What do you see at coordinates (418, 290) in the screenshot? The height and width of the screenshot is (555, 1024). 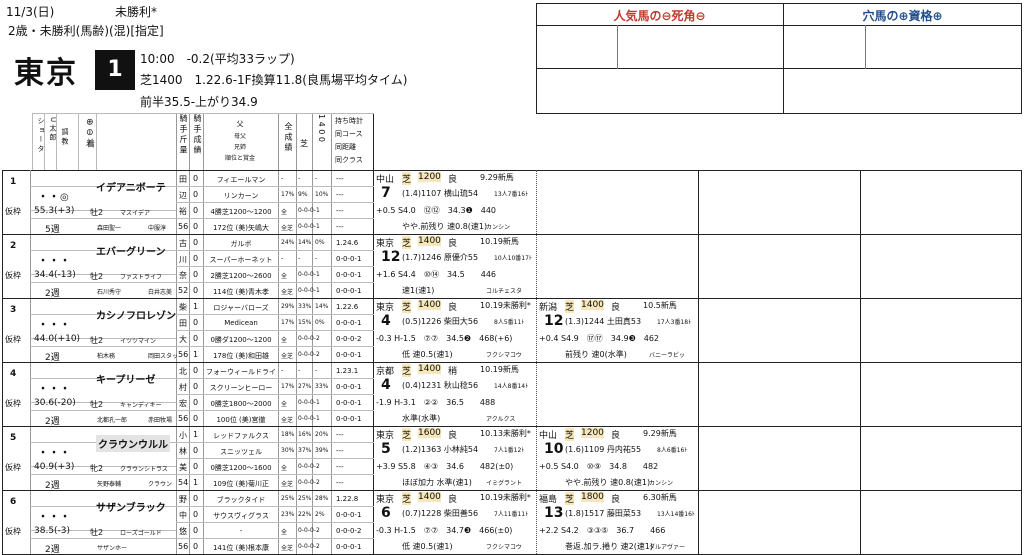 I see `race-comment: 速1(速1)` at bounding box center [418, 290].